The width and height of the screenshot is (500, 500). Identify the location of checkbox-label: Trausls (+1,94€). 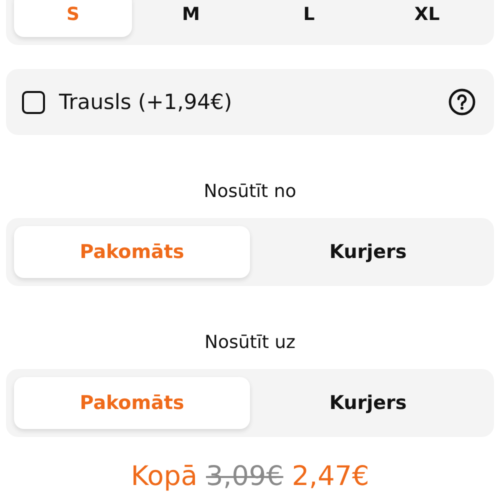
(146, 102).